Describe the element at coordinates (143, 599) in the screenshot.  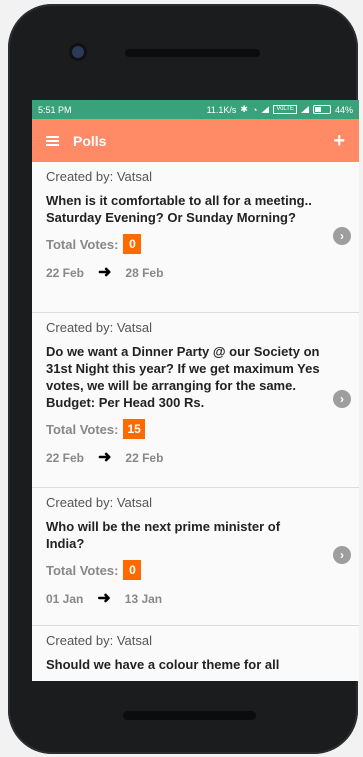
I see `end-date: 13 Jan` at that location.